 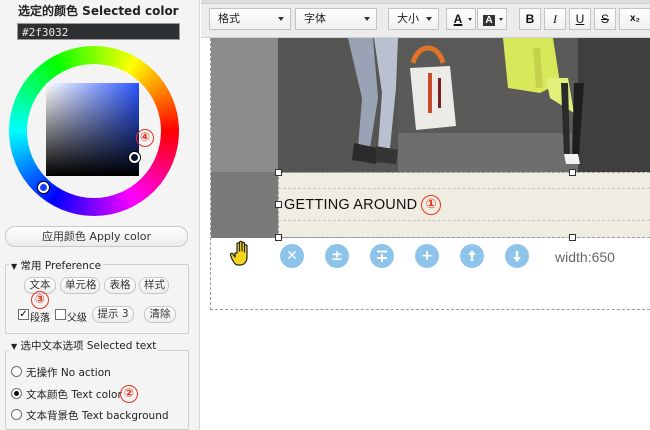 I want to click on pref-cell-button: 单元格, so click(x=80, y=285).